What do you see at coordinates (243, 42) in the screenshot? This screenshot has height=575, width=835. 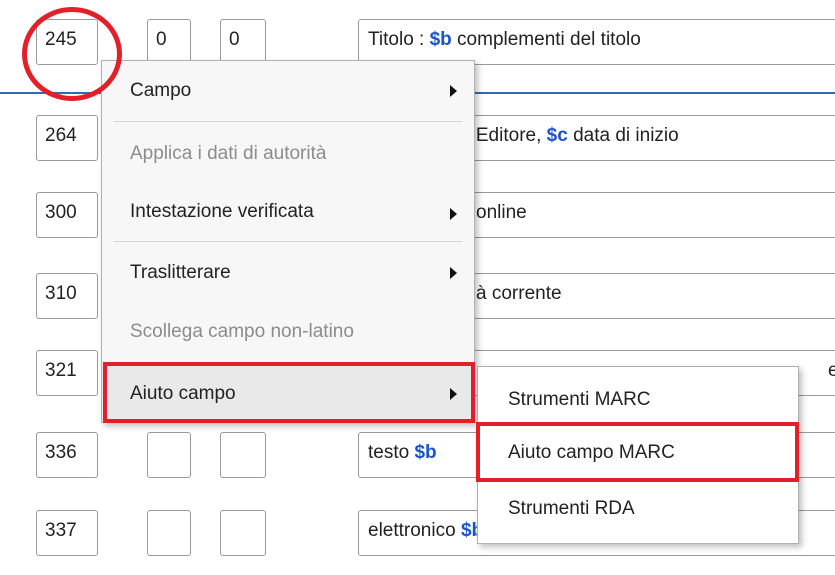 I see `indicator2-field: 0` at bounding box center [243, 42].